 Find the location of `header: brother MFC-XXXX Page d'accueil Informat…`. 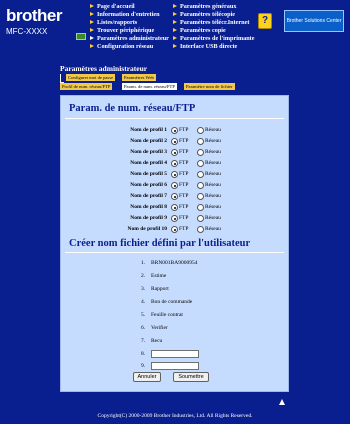

header: brother MFC-XXXX Page d'accueil Informat… is located at coordinates (175, 29).